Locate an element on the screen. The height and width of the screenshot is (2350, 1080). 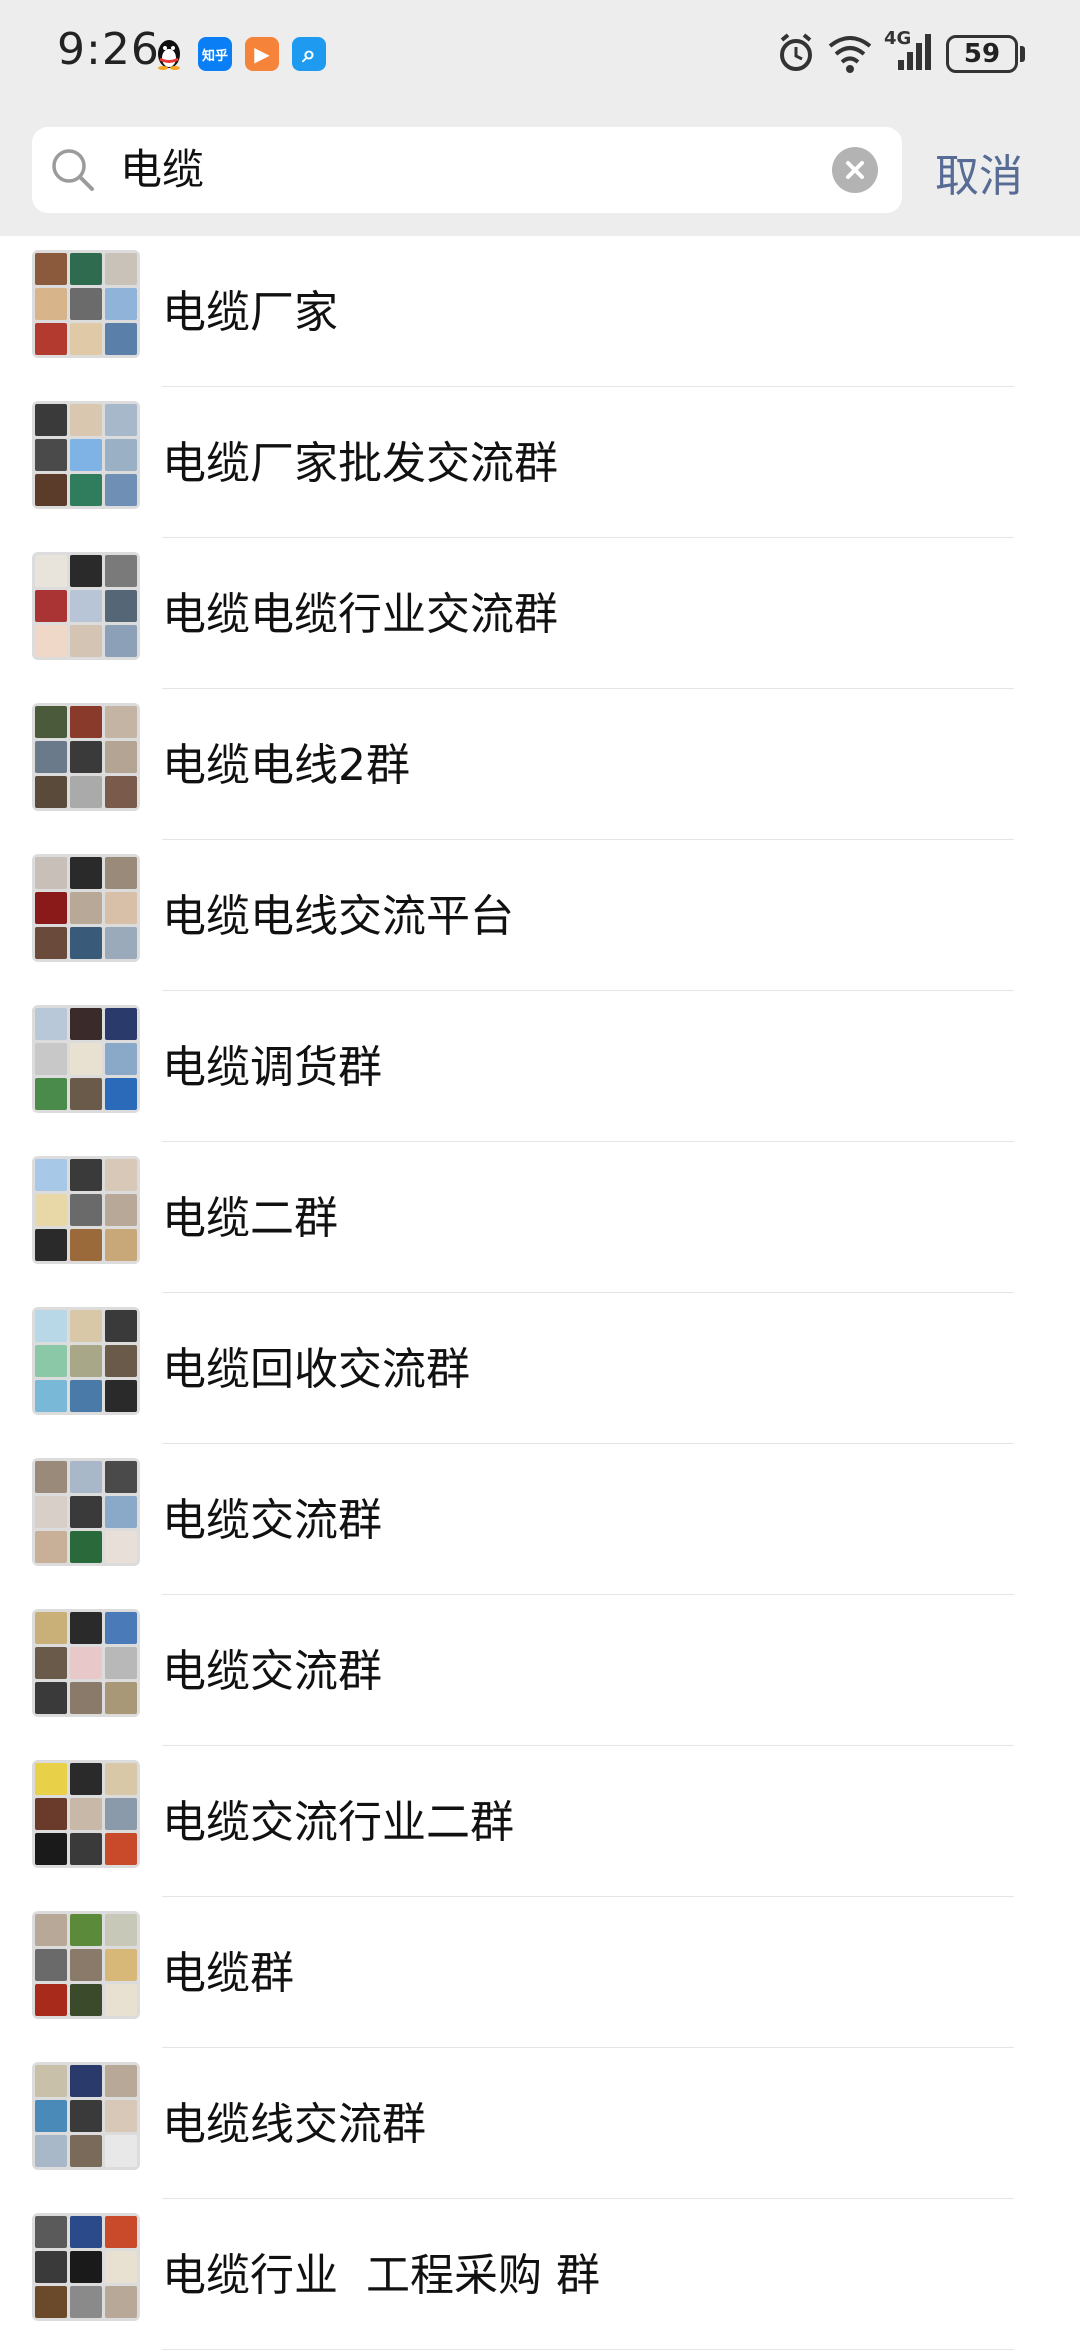
result-title: 电缆电线交流平台 is located at coordinates (338, 916).